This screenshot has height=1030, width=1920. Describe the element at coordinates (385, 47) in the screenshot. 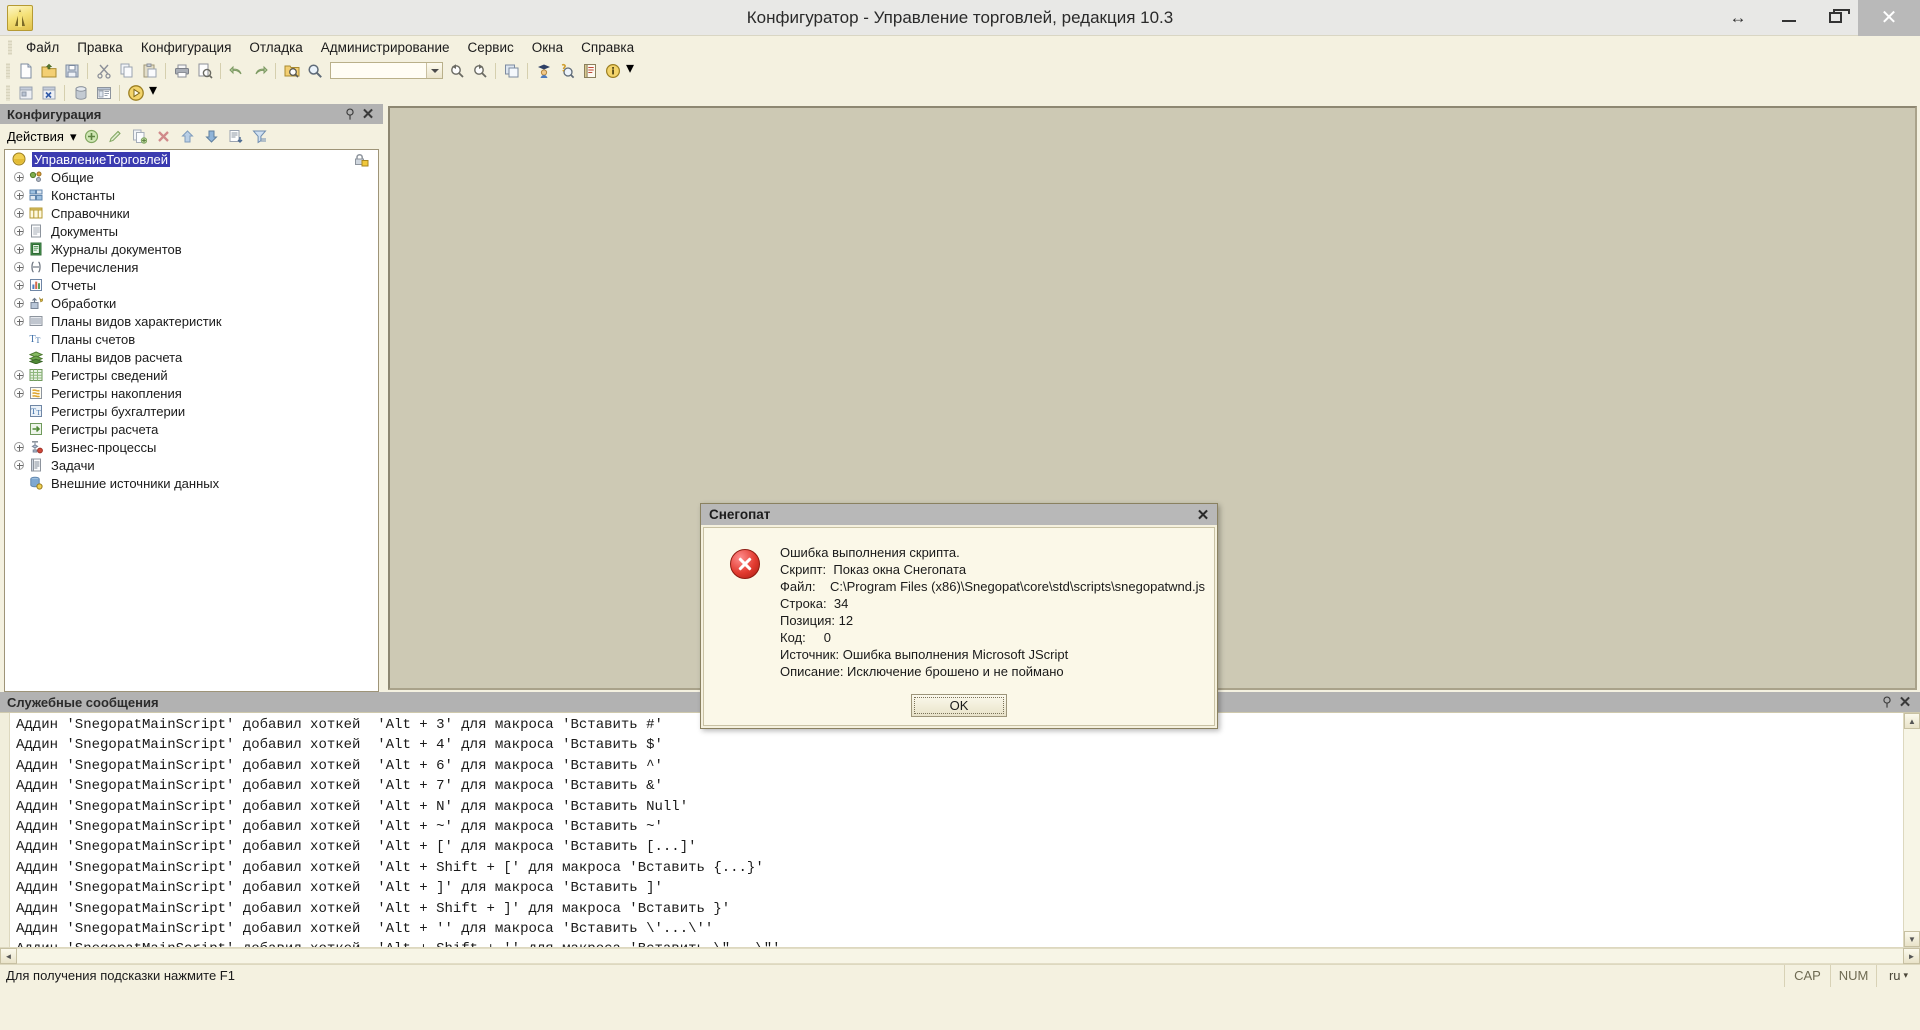

I see `menu-administration: Администрирование` at that location.